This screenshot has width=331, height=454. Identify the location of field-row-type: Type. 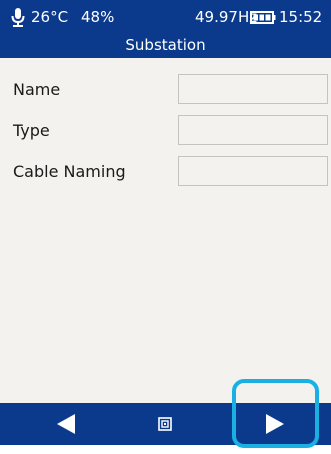
(165, 131).